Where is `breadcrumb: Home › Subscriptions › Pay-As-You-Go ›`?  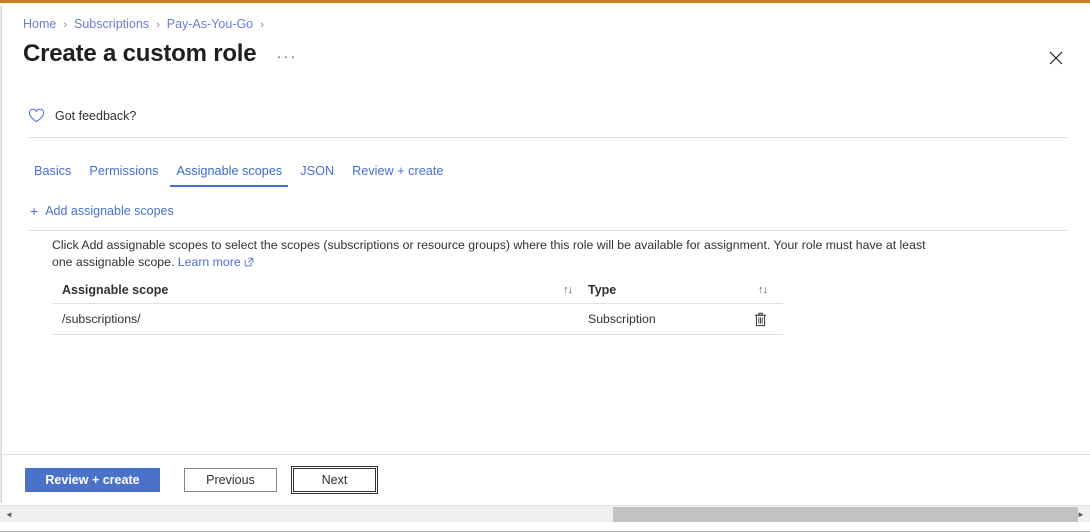
breadcrumb: Home › Subscriptions › Pay-As-You-Go › is located at coordinates (147, 24).